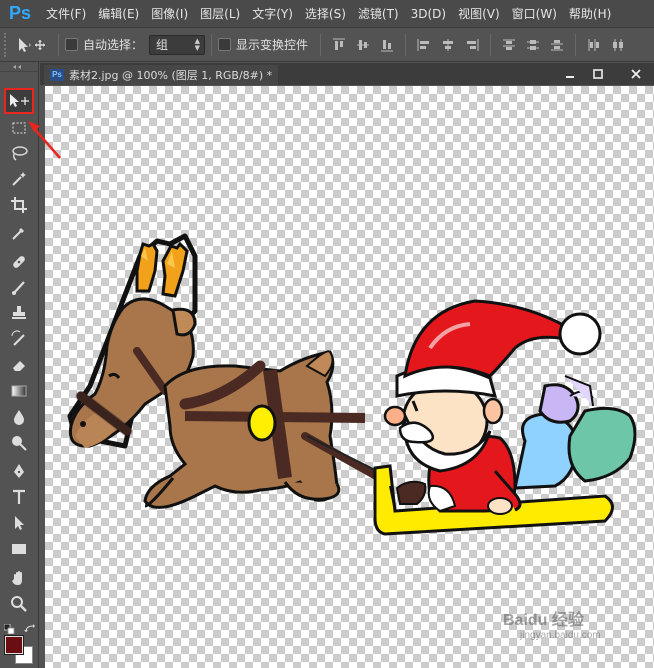  Describe the element at coordinates (339, 45) in the screenshot. I see `align-top-icon` at that location.